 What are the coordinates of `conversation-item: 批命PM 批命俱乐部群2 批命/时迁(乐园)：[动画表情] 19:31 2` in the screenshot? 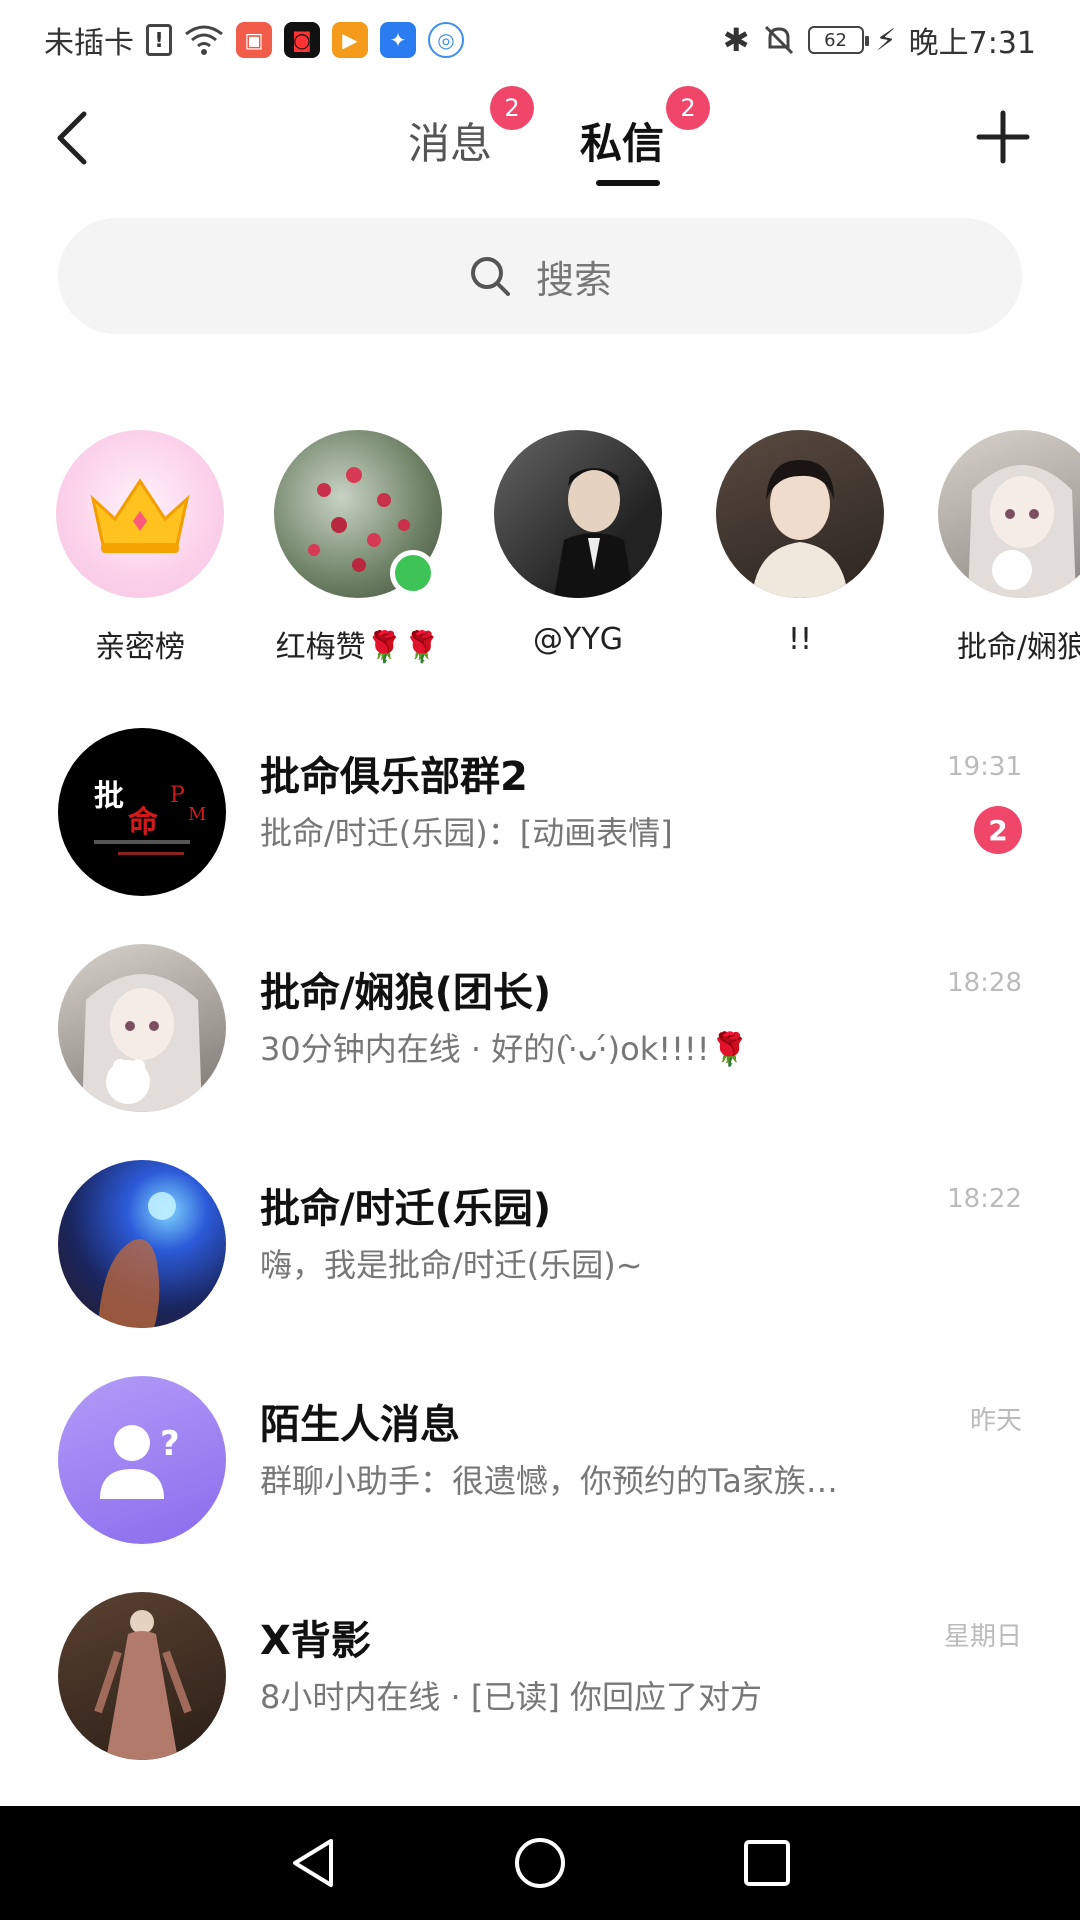 It's located at (540, 828).